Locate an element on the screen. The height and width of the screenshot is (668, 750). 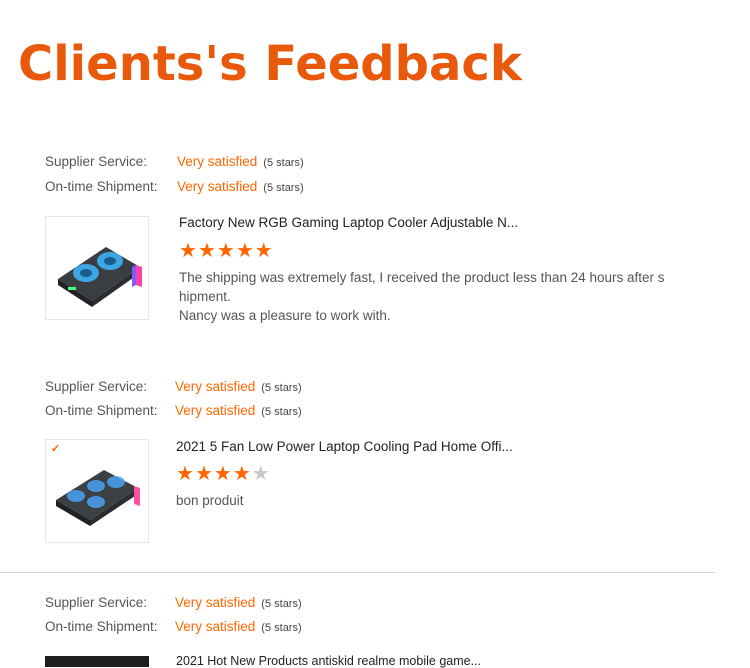
review-comment-line: hipment. is located at coordinates (205, 296).